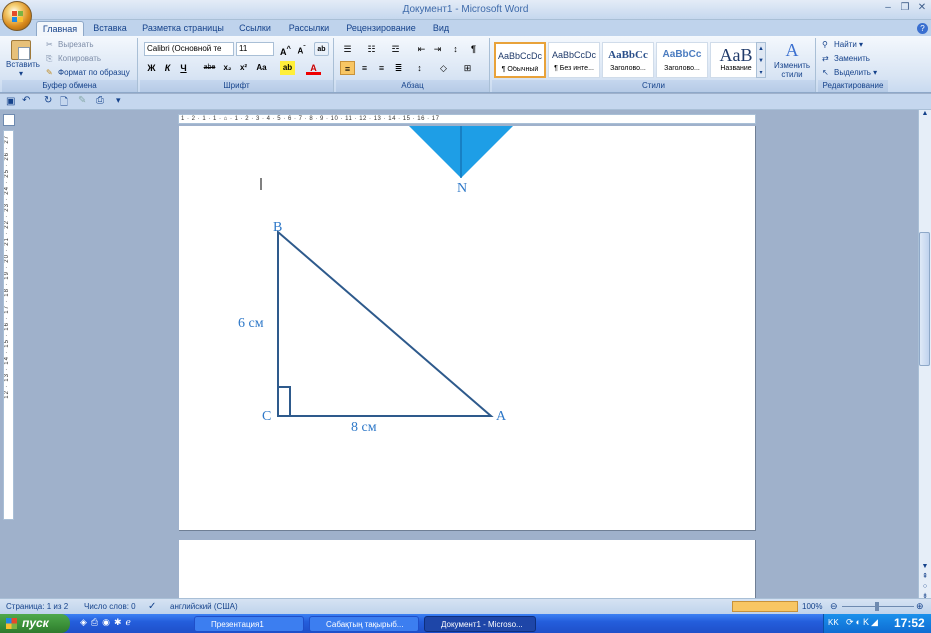  Describe the element at coordinates (853, 86) in the screenshot. I see `editing-group-label: Редактирование` at that location.